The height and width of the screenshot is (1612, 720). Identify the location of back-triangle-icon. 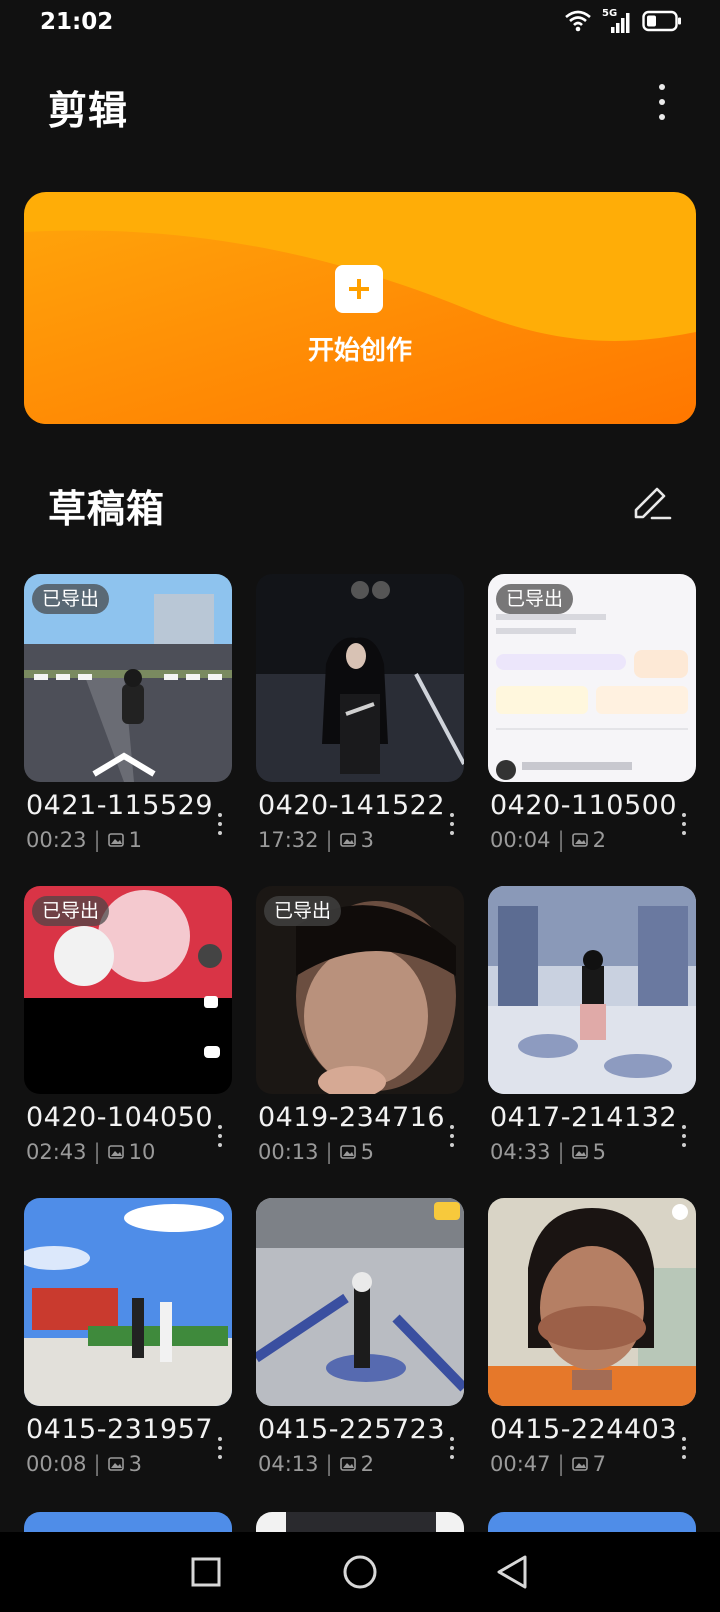
(512, 1572).